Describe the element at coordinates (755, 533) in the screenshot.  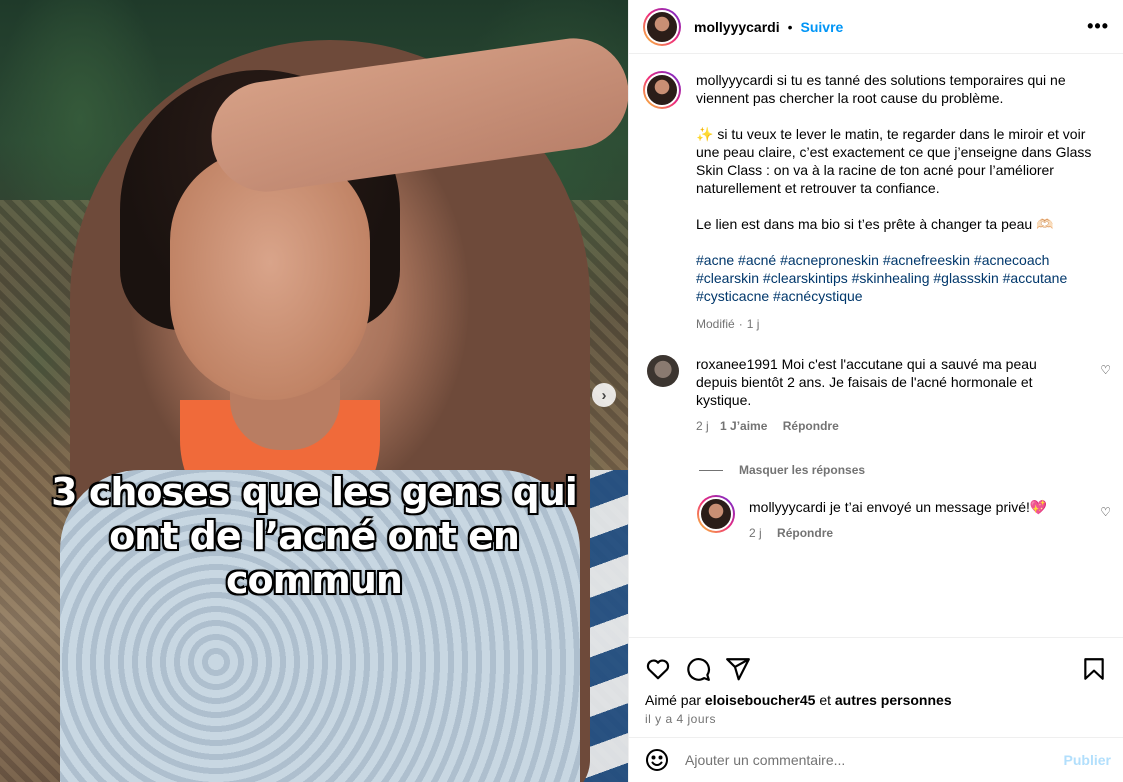
I see `reply-age: 2 j` at that location.